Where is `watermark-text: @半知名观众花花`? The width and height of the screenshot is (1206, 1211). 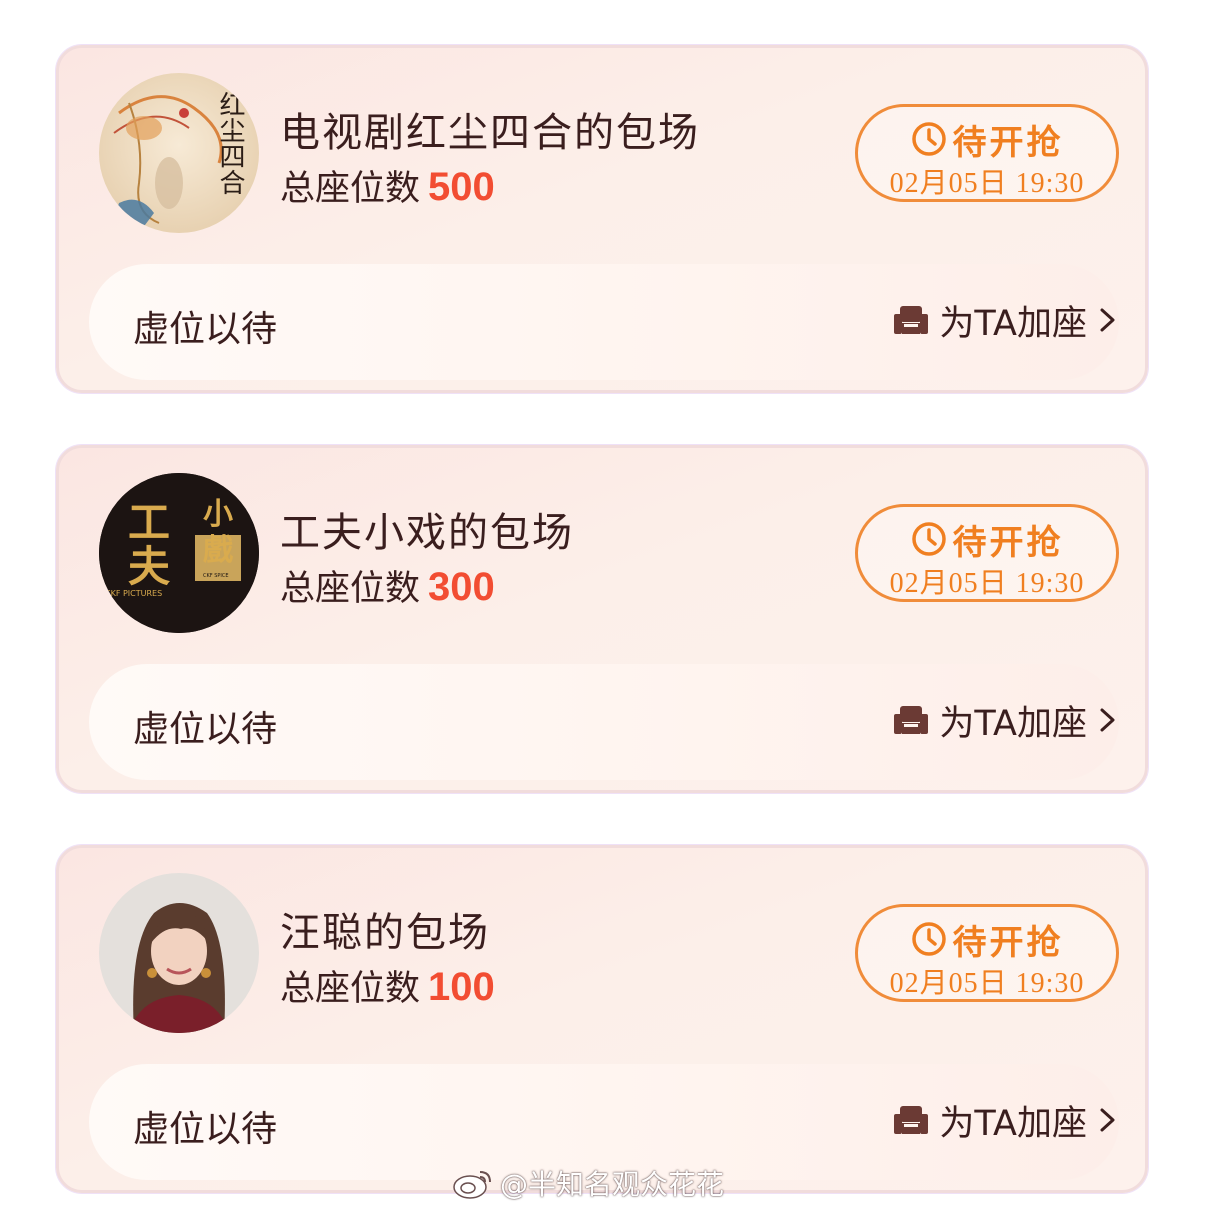
watermark-text: @半知名观众花花 is located at coordinates (612, 1184).